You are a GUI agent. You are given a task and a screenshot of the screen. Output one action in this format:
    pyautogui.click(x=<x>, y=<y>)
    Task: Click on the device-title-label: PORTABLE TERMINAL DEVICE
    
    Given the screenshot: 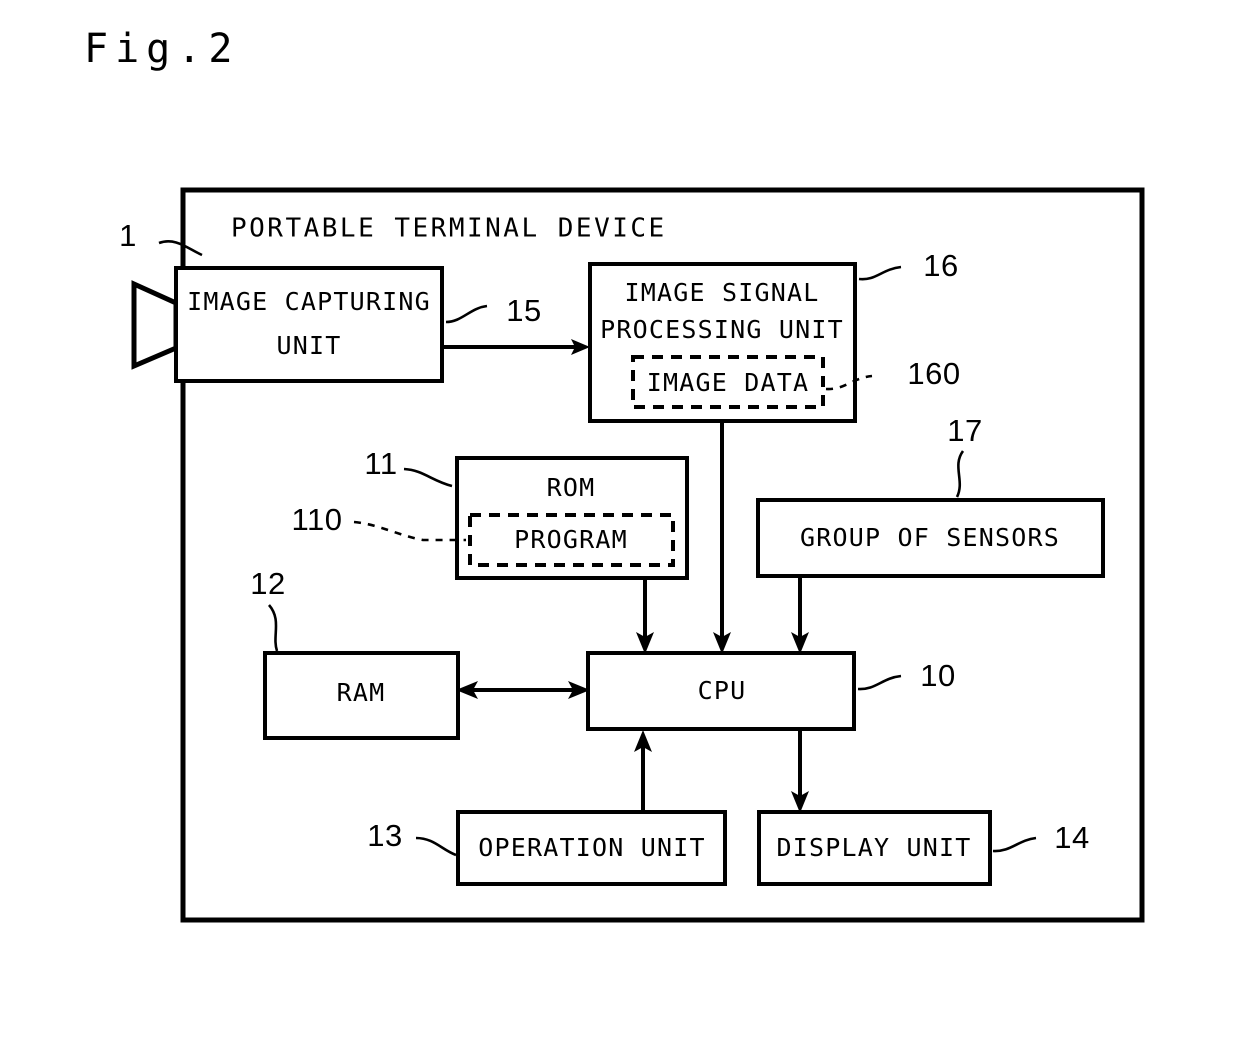 What is the action you would take?
    pyautogui.click(x=449, y=229)
    